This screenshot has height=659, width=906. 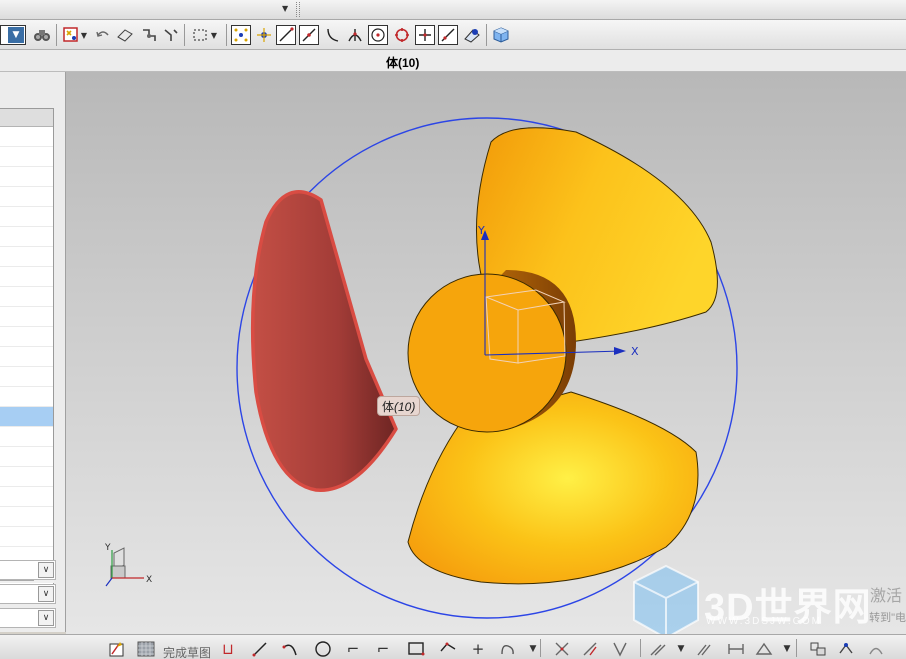 What do you see at coordinates (448, 35) in the screenshot?
I see `point-on-curve-icon` at bounding box center [448, 35].